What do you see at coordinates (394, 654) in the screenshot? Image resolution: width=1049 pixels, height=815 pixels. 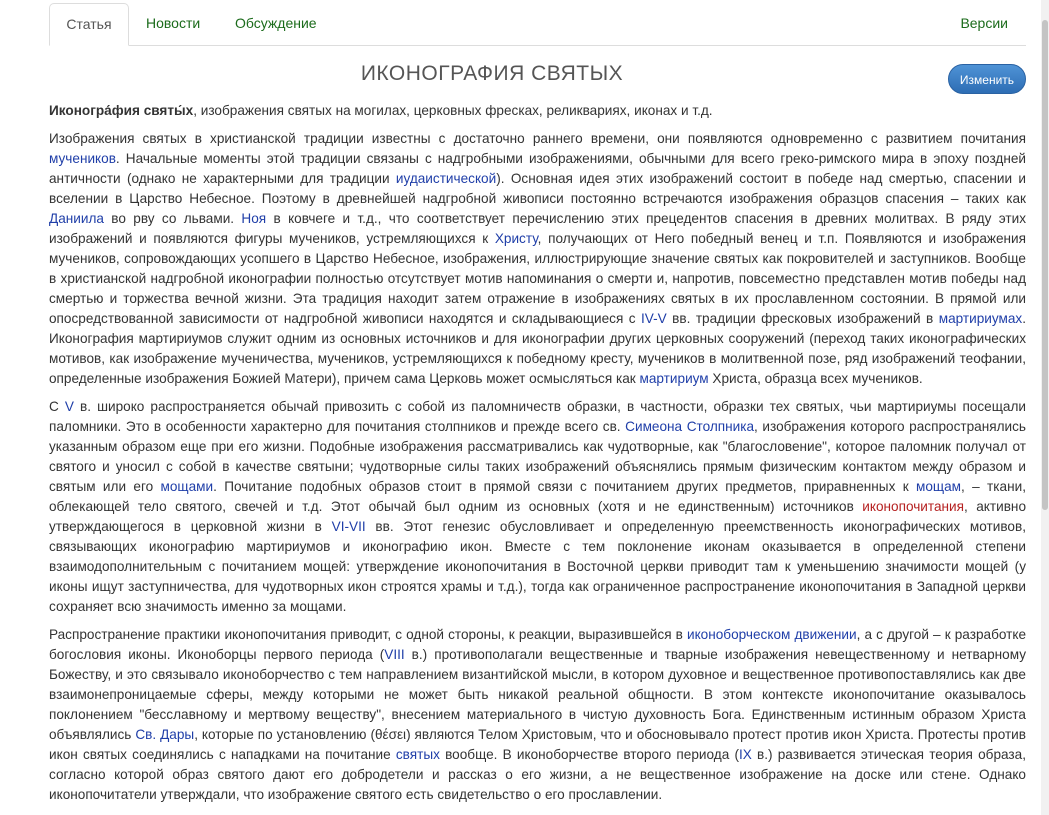 I see `link-century-viii: VIII` at bounding box center [394, 654].